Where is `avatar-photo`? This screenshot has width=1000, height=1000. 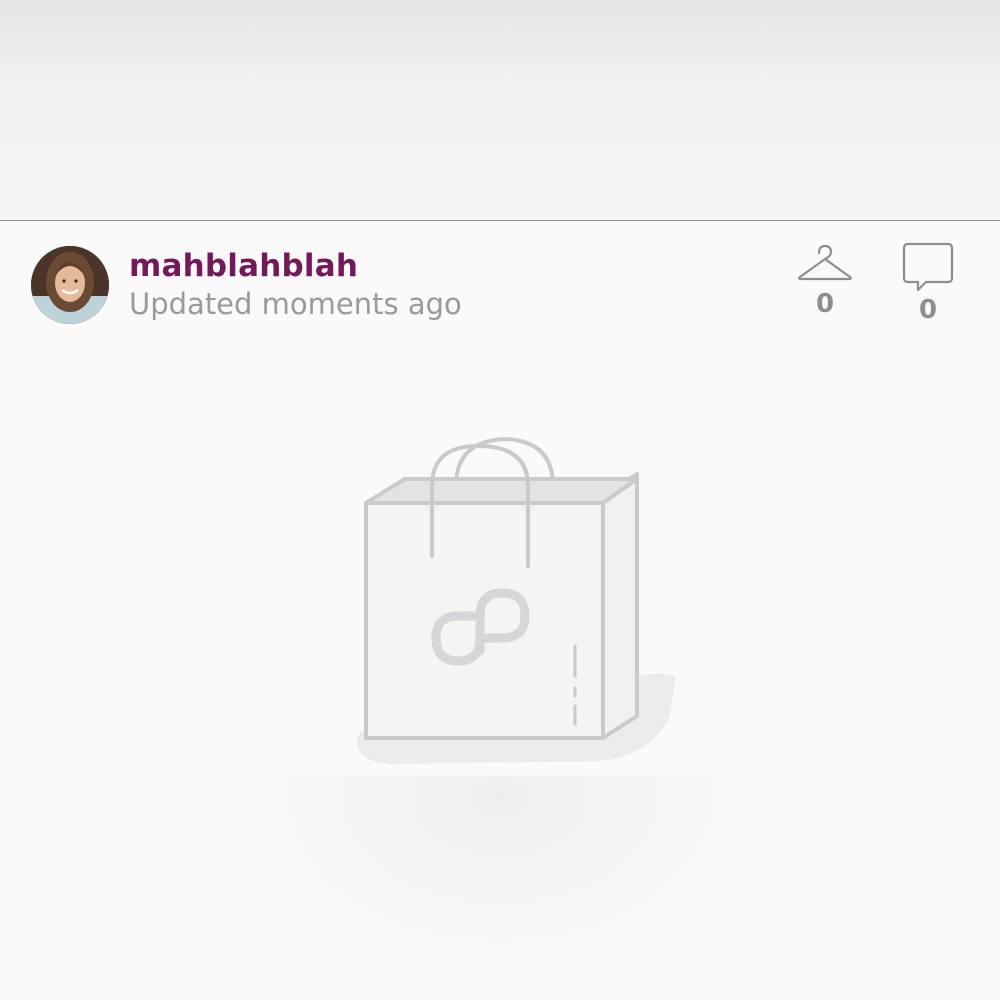
avatar-photo is located at coordinates (70, 285).